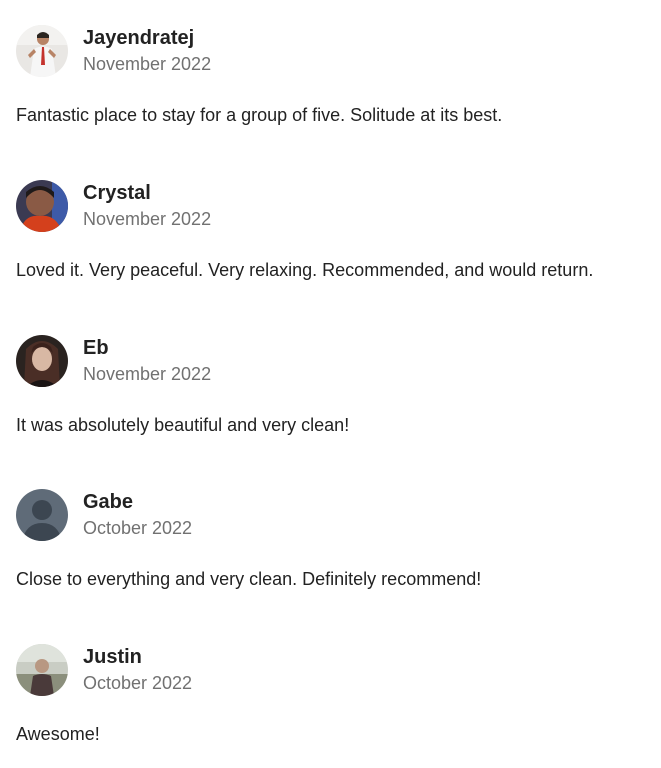  What do you see at coordinates (147, 348) in the screenshot?
I see `reviewer-name: Eb` at bounding box center [147, 348].